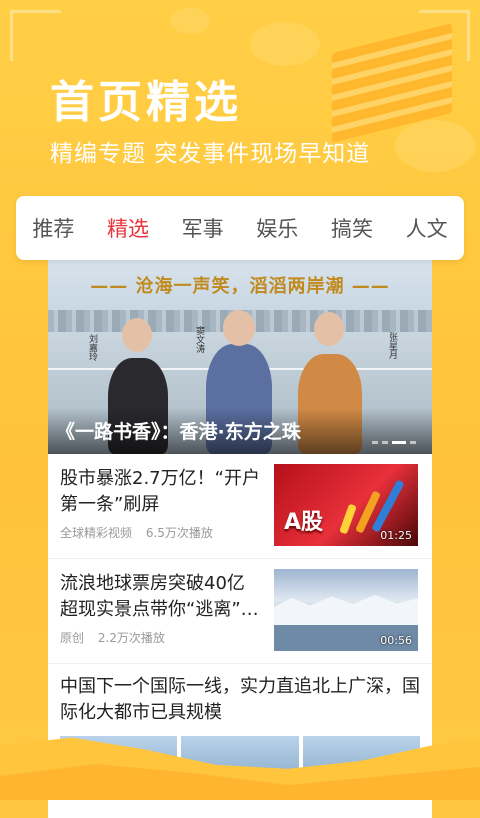  I want to click on news-plays: 6.5万次播放, so click(179, 533).